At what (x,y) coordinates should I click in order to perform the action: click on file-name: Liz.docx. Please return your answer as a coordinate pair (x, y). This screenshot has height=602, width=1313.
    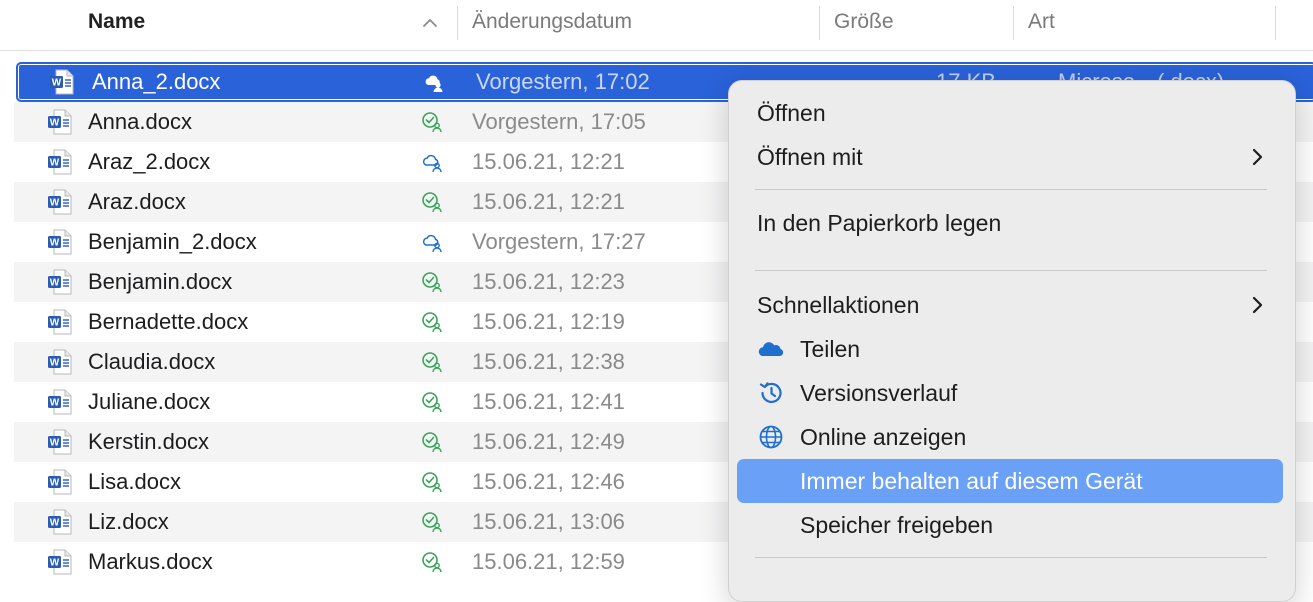
    Looking at the image, I should click on (128, 521).